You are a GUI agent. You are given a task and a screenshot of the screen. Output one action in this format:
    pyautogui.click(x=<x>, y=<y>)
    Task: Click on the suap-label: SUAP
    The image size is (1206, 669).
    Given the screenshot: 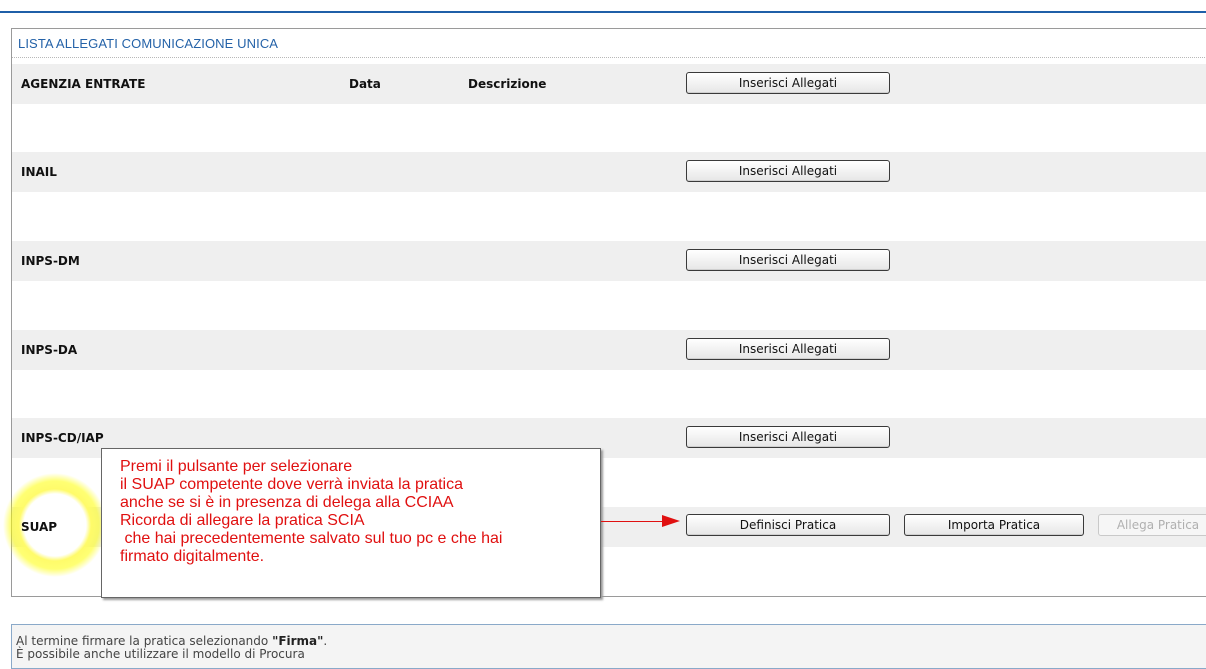 What is the action you would take?
    pyautogui.click(x=39, y=527)
    